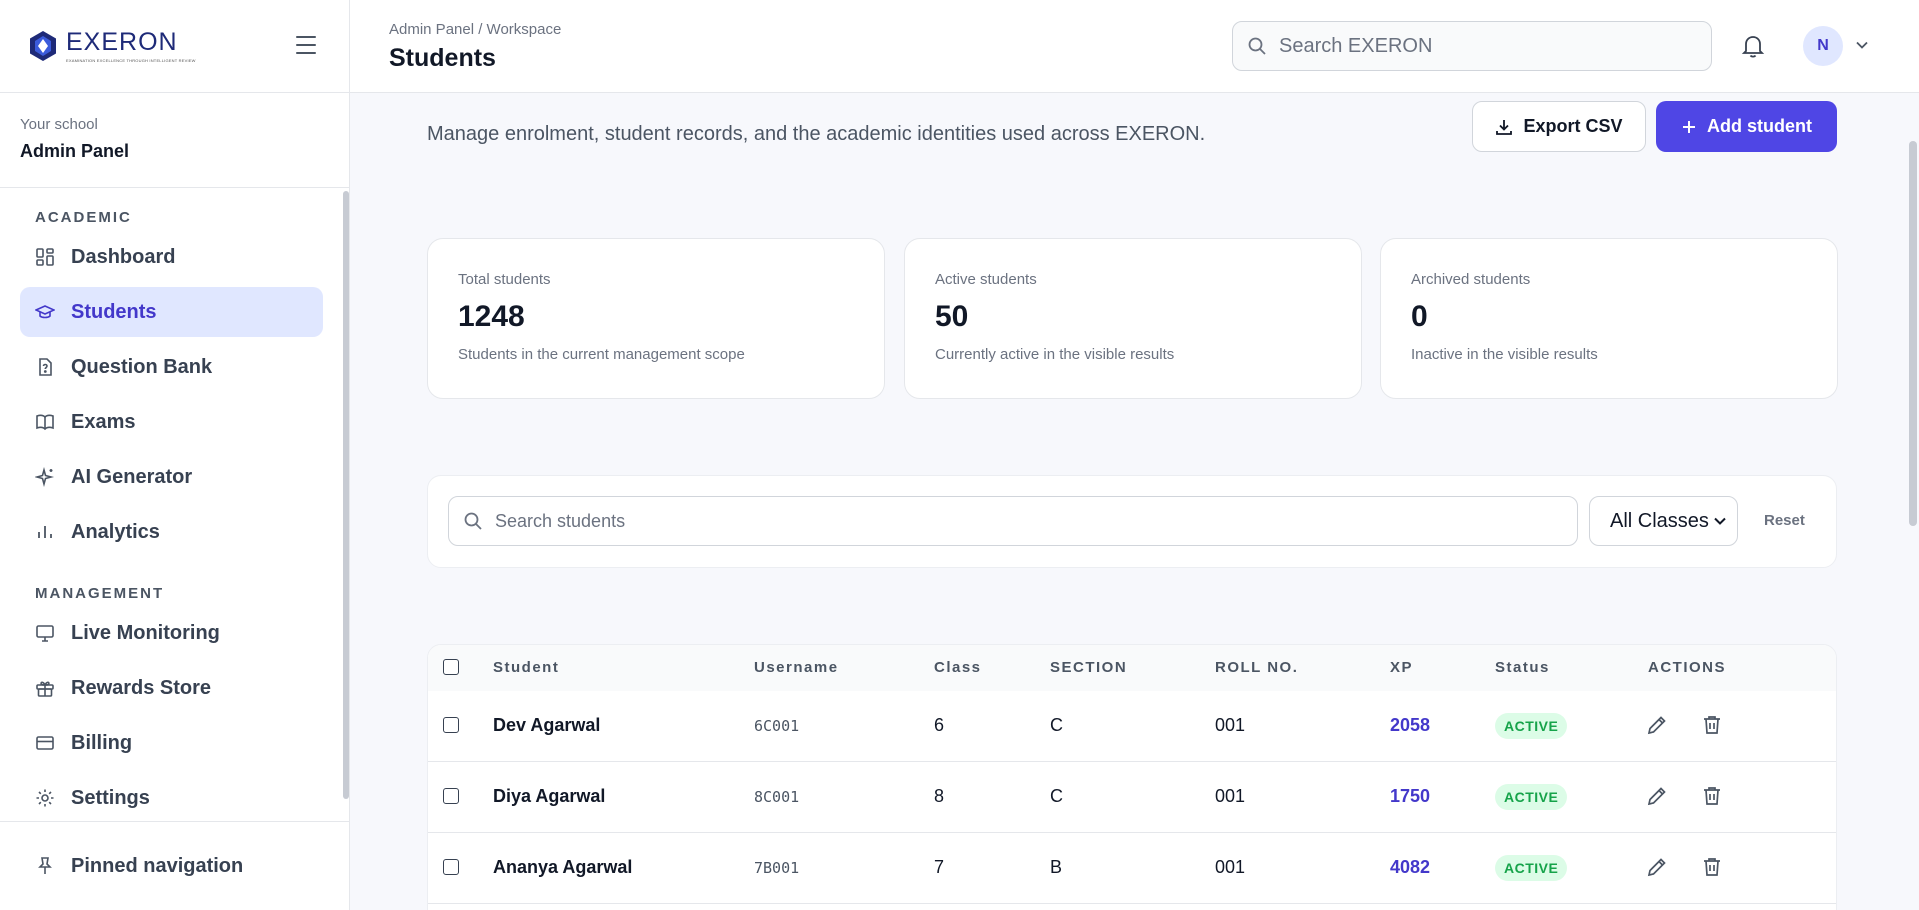 The height and width of the screenshot is (910, 1919). Describe the element at coordinates (171, 367) in the screenshot. I see `sidebar-item-question-bank: Question Bank` at that location.